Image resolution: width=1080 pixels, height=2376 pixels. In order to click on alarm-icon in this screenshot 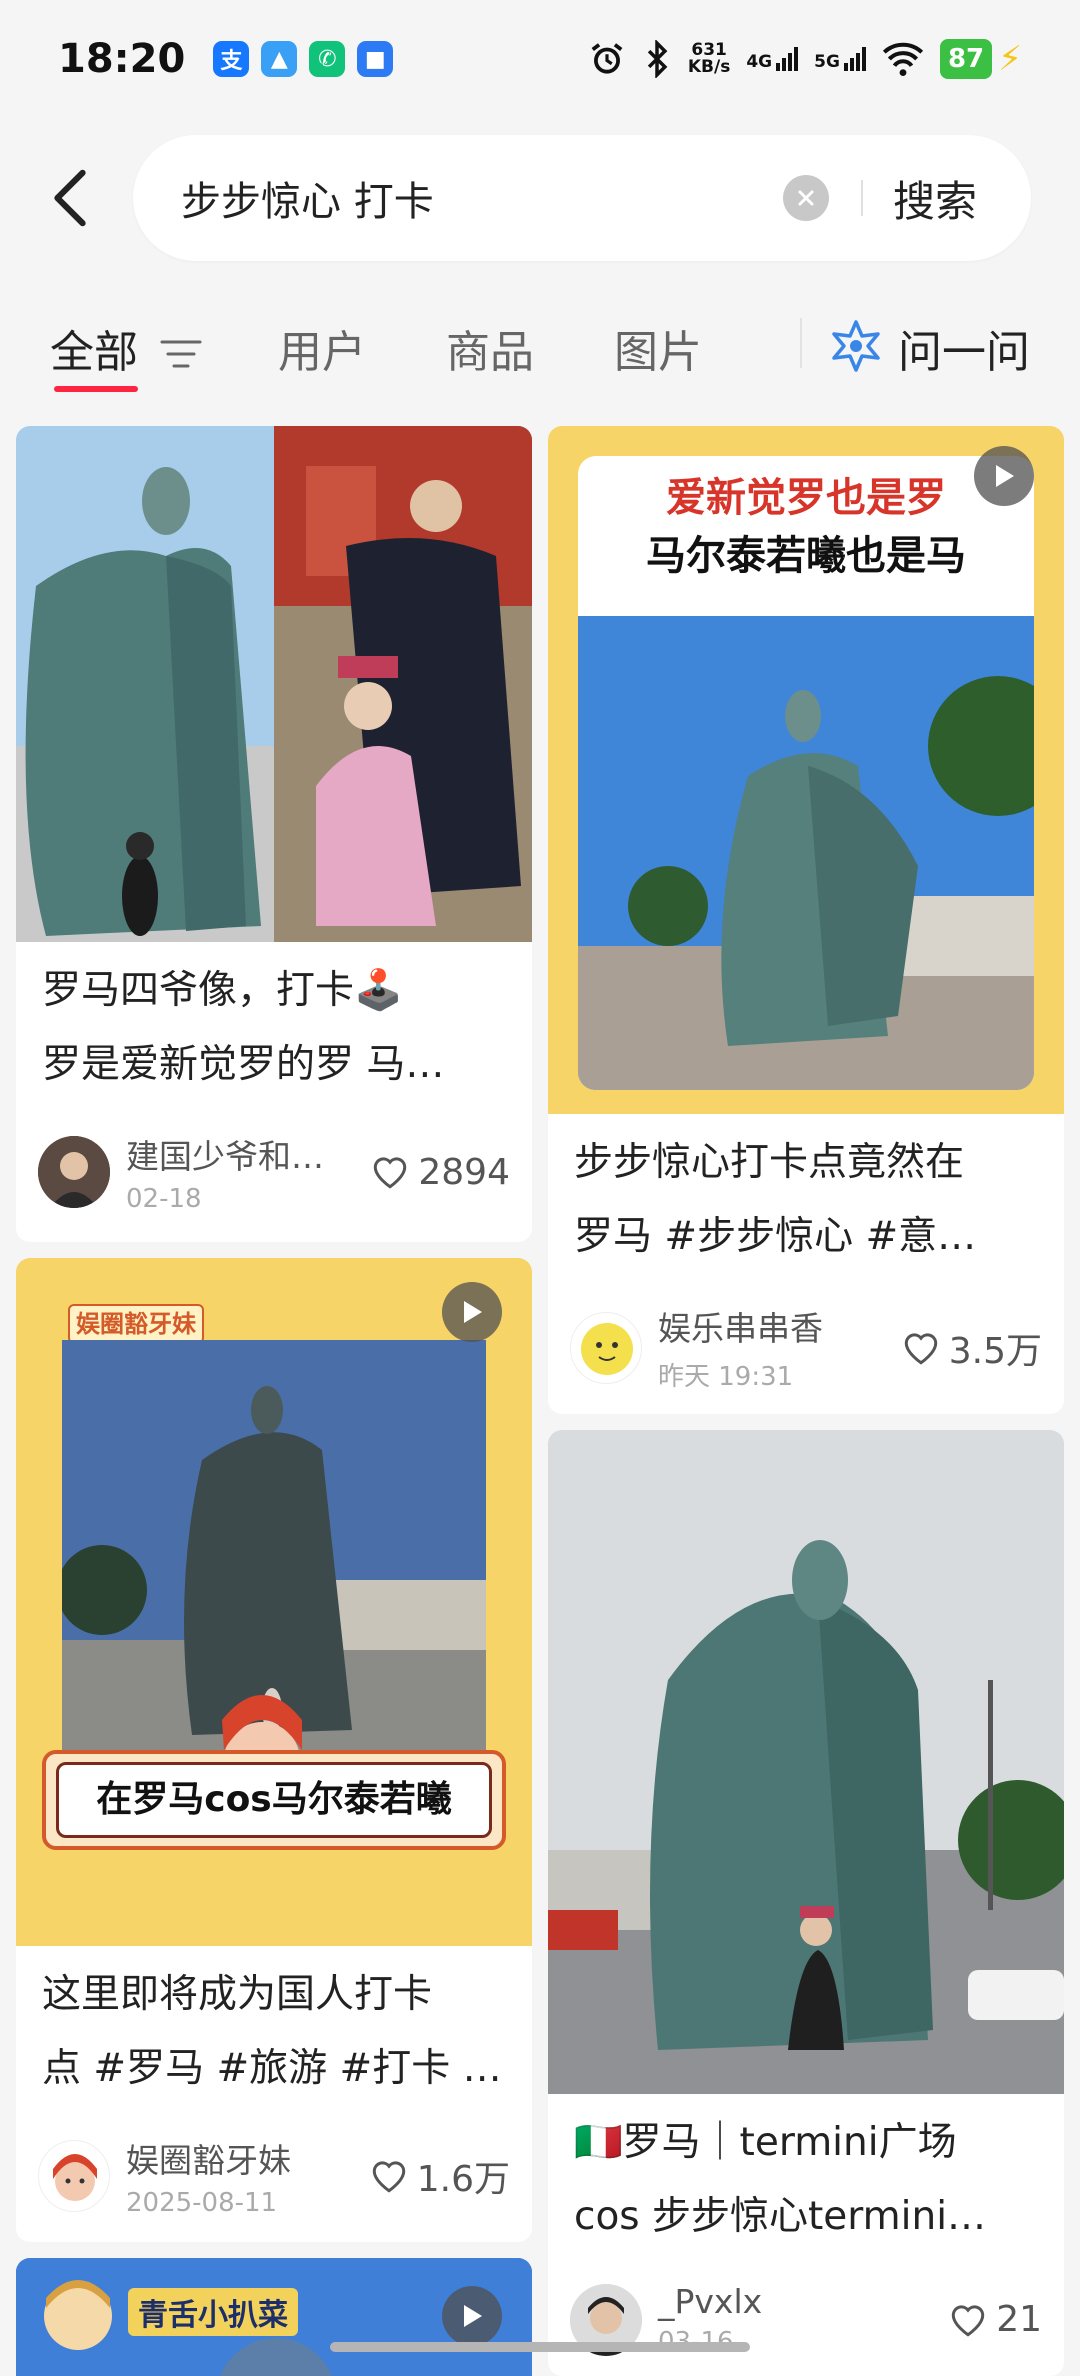, I will do `click(607, 58)`.